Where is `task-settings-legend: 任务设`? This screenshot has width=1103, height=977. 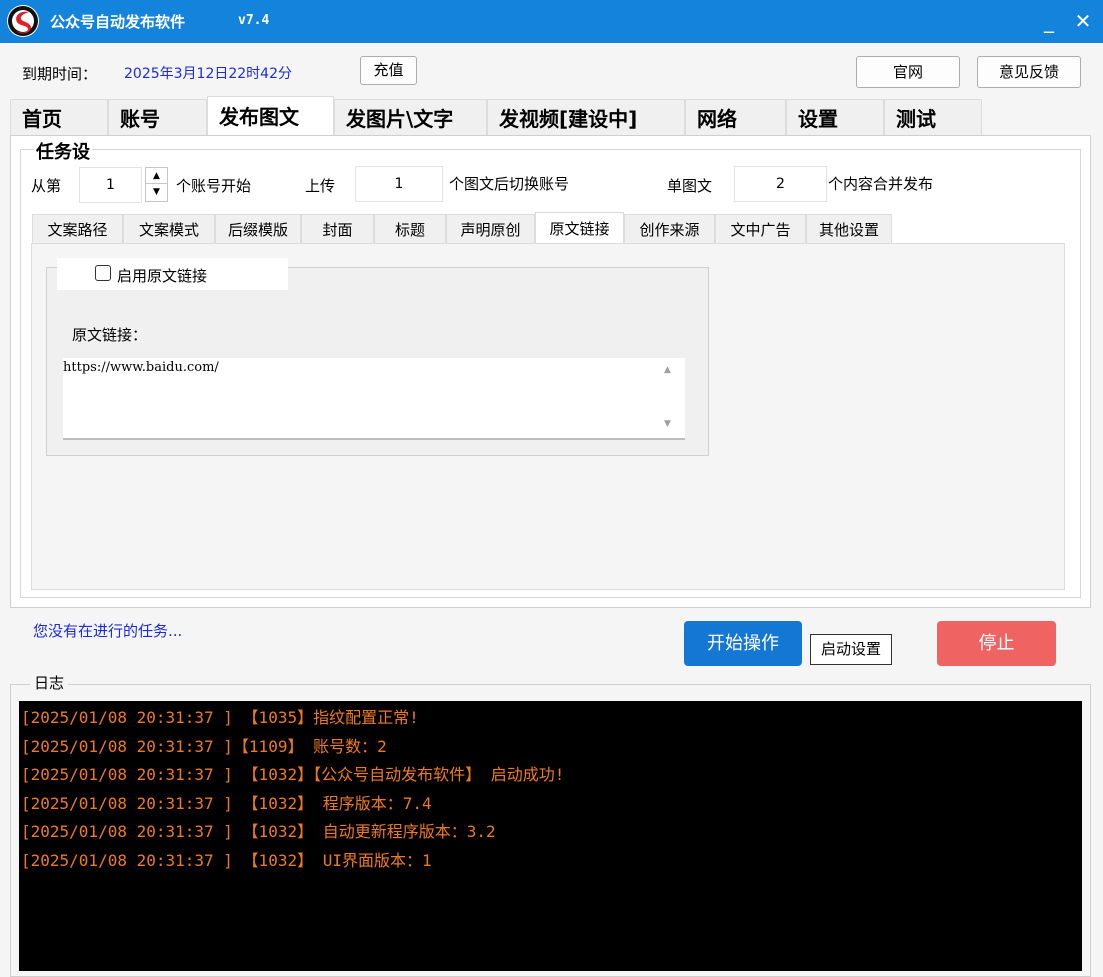
task-settings-legend: 任务设 is located at coordinates (63, 151).